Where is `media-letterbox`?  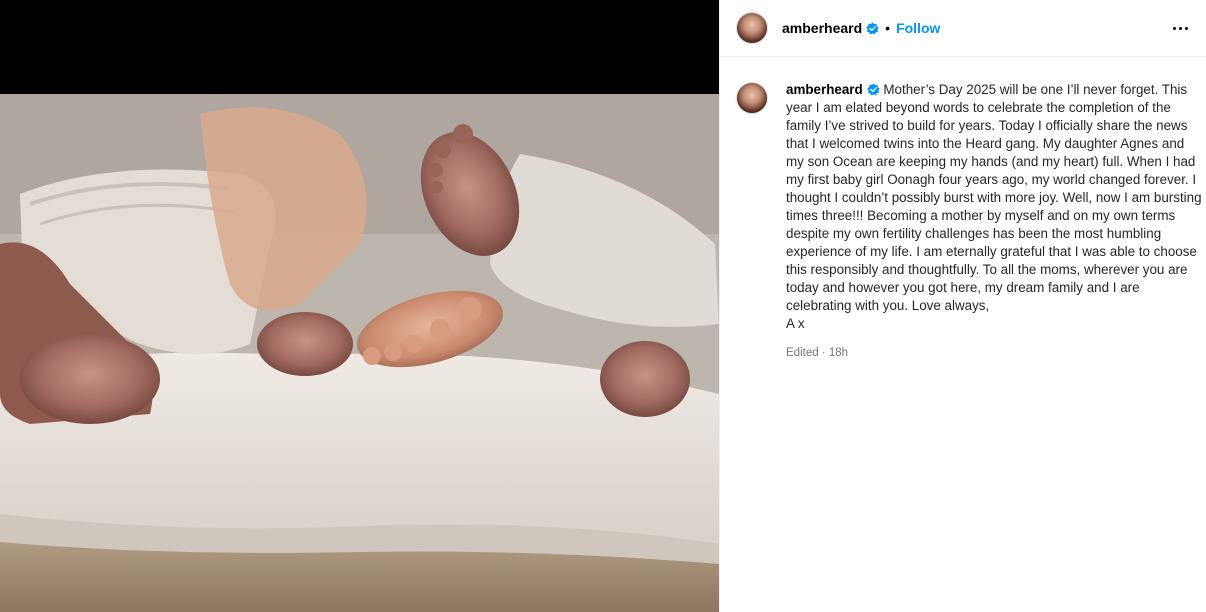 media-letterbox is located at coordinates (359, 47).